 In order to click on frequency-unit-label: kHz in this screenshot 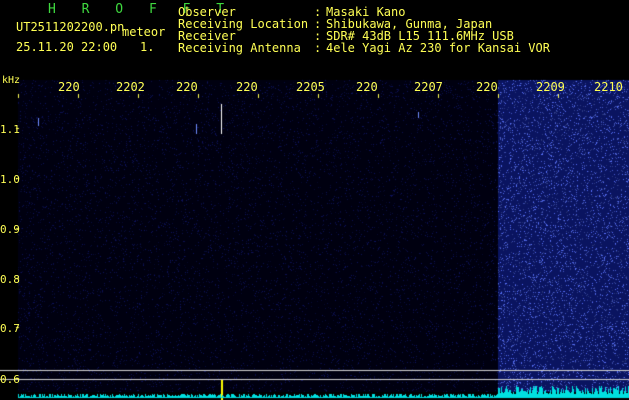, I will do `click(11, 80)`.